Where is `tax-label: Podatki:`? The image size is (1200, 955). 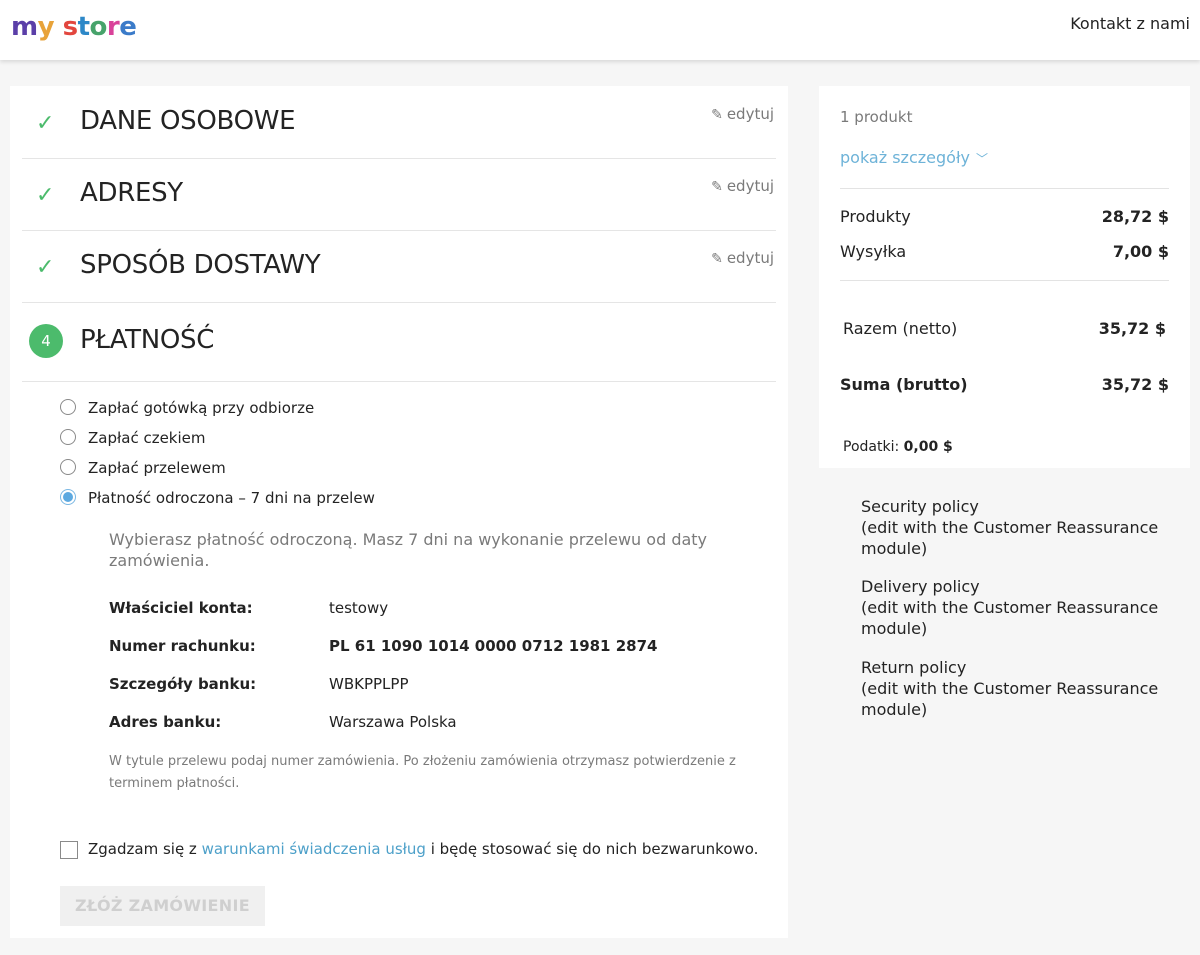 tax-label: Podatki: is located at coordinates (871, 447).